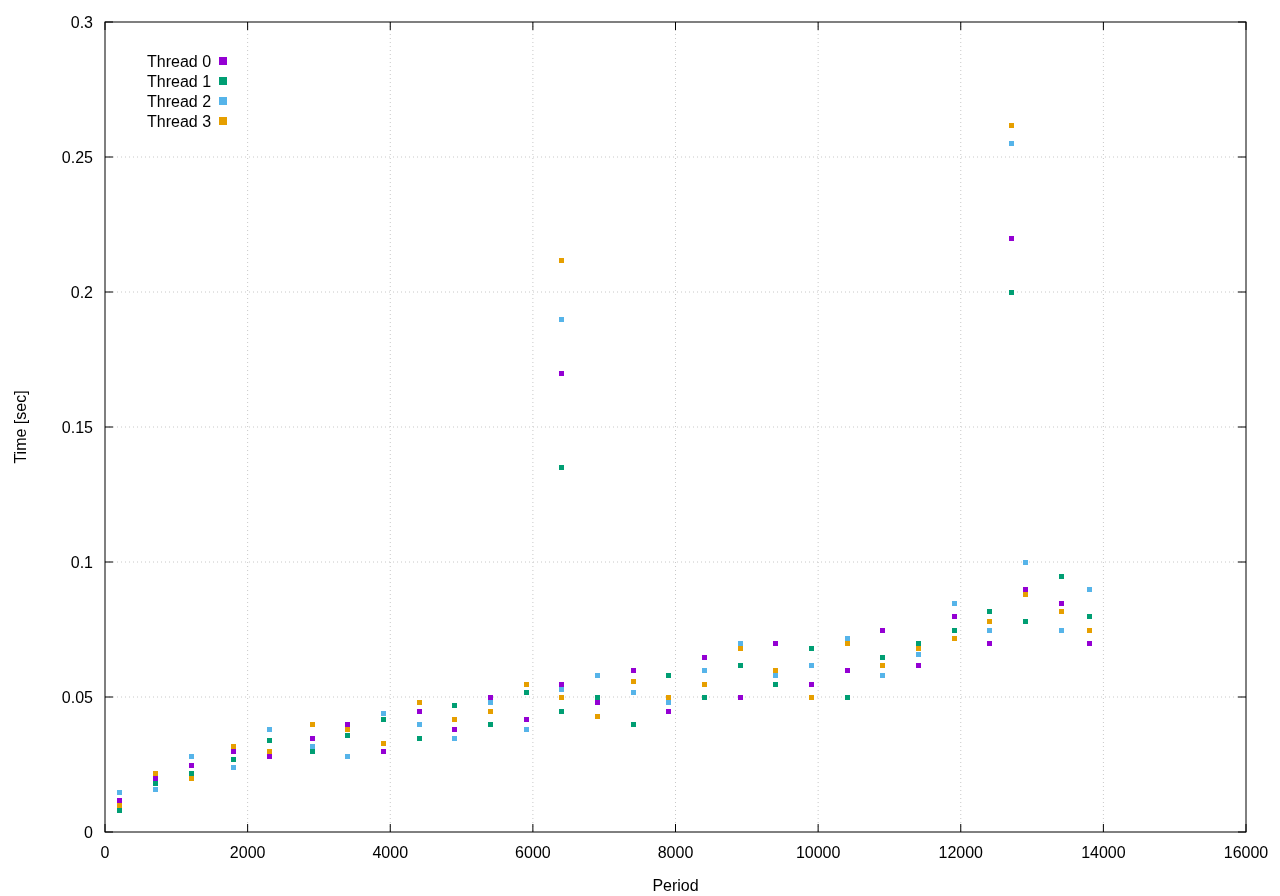 The image size is (1280, 896). Describe the element at coordinates (77, 157) in the screenshot. I see `tick-label: 0.25` at that location.